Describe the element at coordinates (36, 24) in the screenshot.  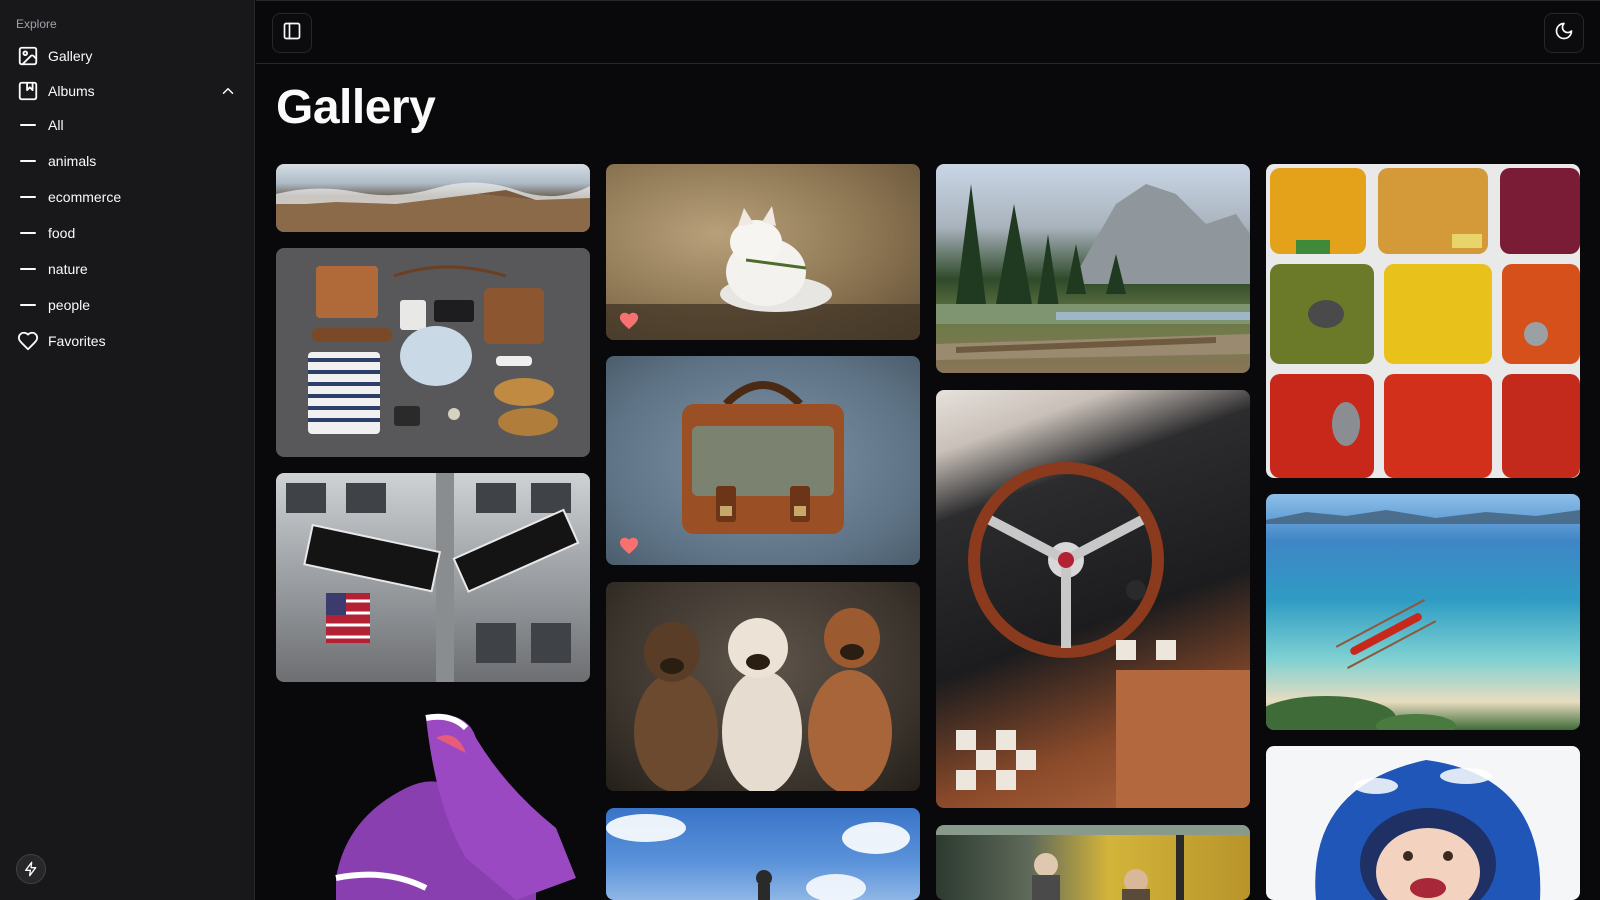
I see `section-label-explore: Explore` at that location.